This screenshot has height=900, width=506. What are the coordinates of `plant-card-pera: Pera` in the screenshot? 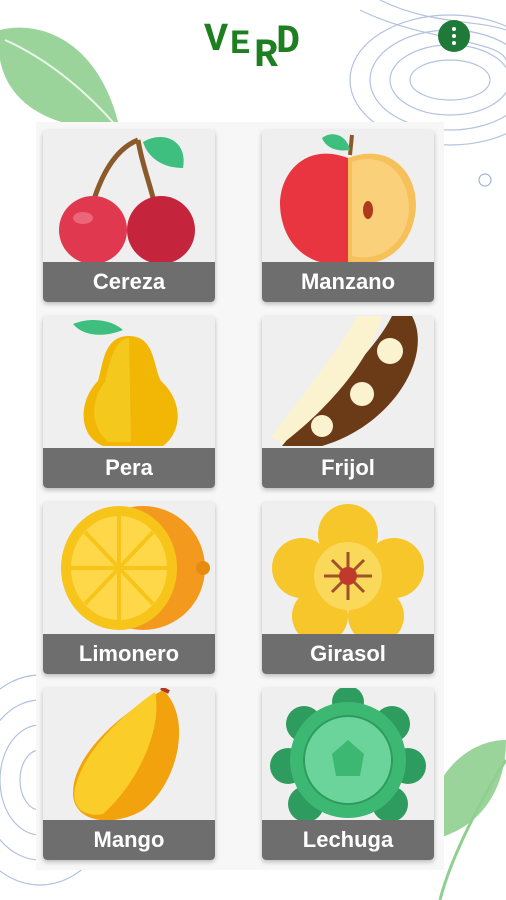 It's located at (129, 402).